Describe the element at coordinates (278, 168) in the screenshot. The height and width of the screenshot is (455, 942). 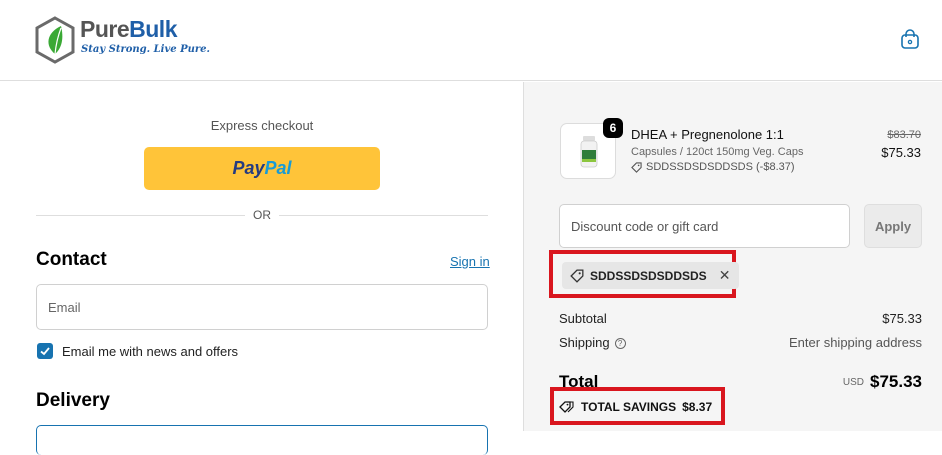
I see `paypal-label-part2: Pal` at that location.